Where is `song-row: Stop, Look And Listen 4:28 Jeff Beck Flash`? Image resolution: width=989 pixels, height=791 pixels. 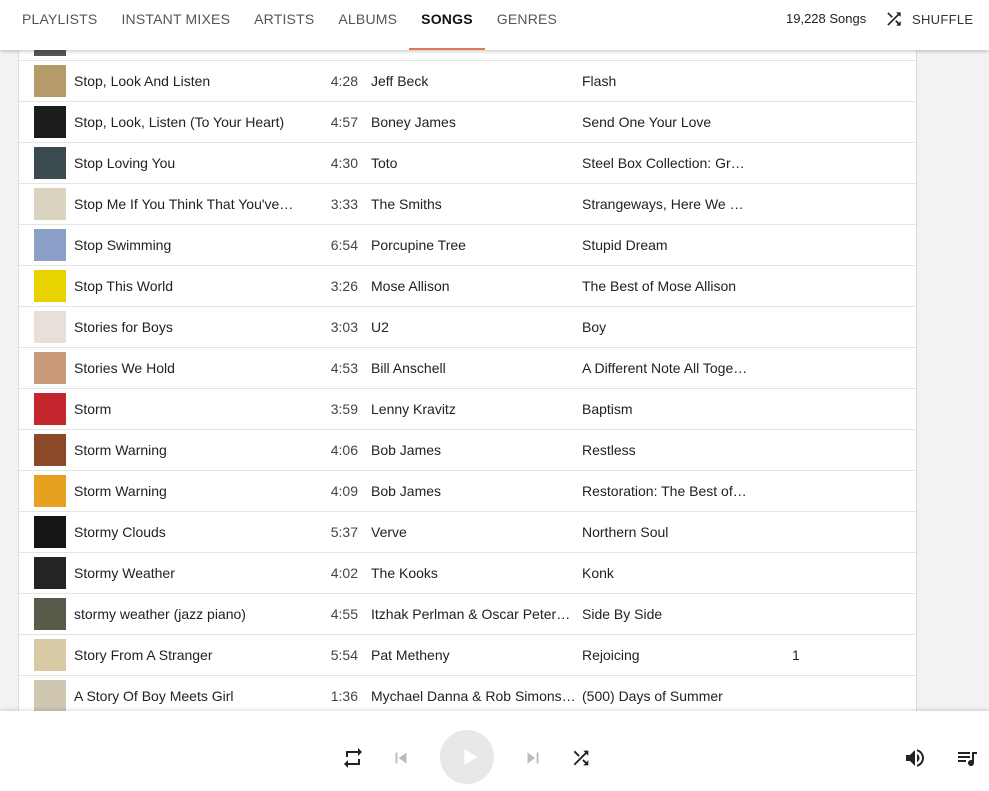 song-row: Stop, Look And Listen 4:28 Jeff Beck Flash is located at coordinates (467, 81).